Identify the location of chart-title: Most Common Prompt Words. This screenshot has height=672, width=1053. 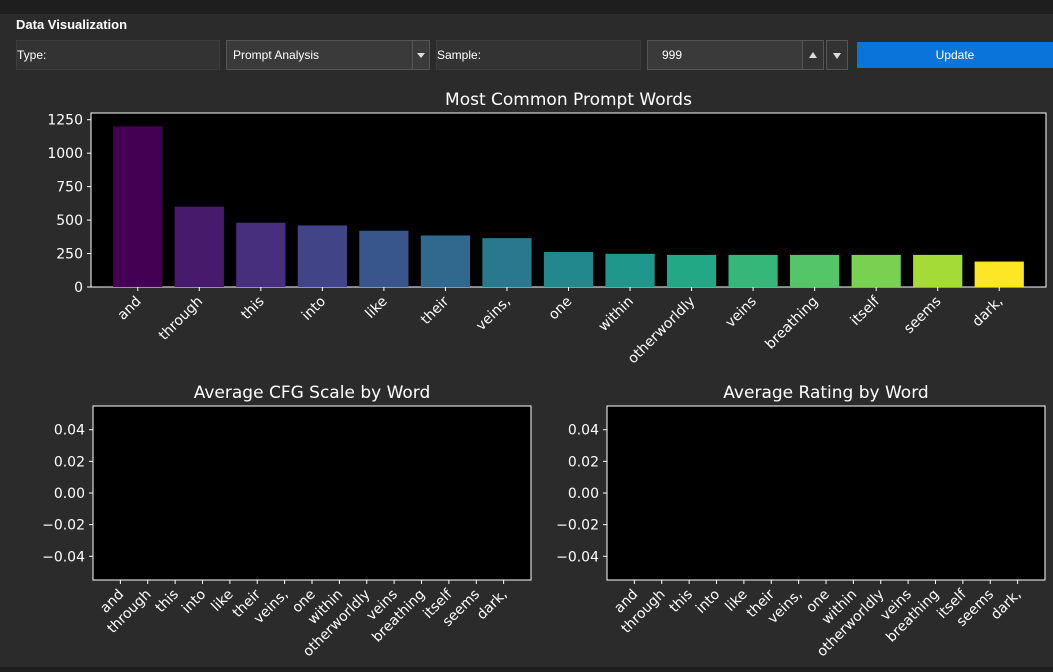
(568, 100).